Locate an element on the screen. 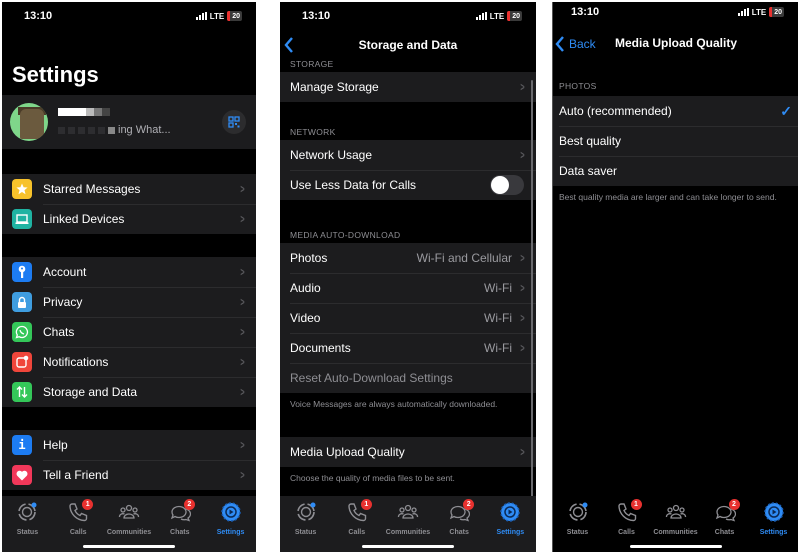 The height and width of the screenshot is (553, 800). settings-item-linked-devices: Linked Devices > is located at coordinates (129, 219).